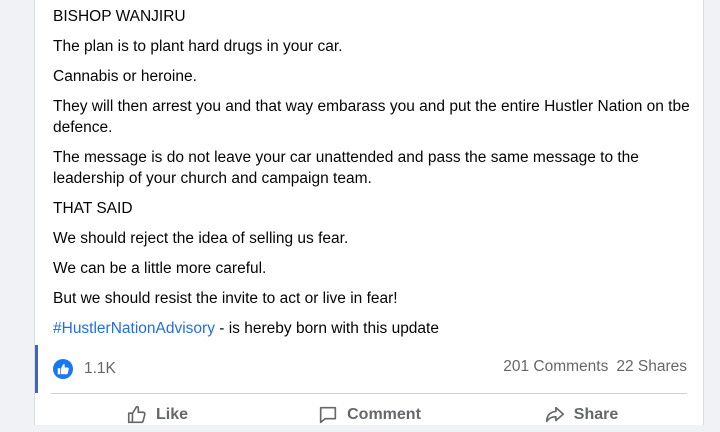 The image size is (720, 432). I want to click on comment-button: Comment, so click(369, 415).